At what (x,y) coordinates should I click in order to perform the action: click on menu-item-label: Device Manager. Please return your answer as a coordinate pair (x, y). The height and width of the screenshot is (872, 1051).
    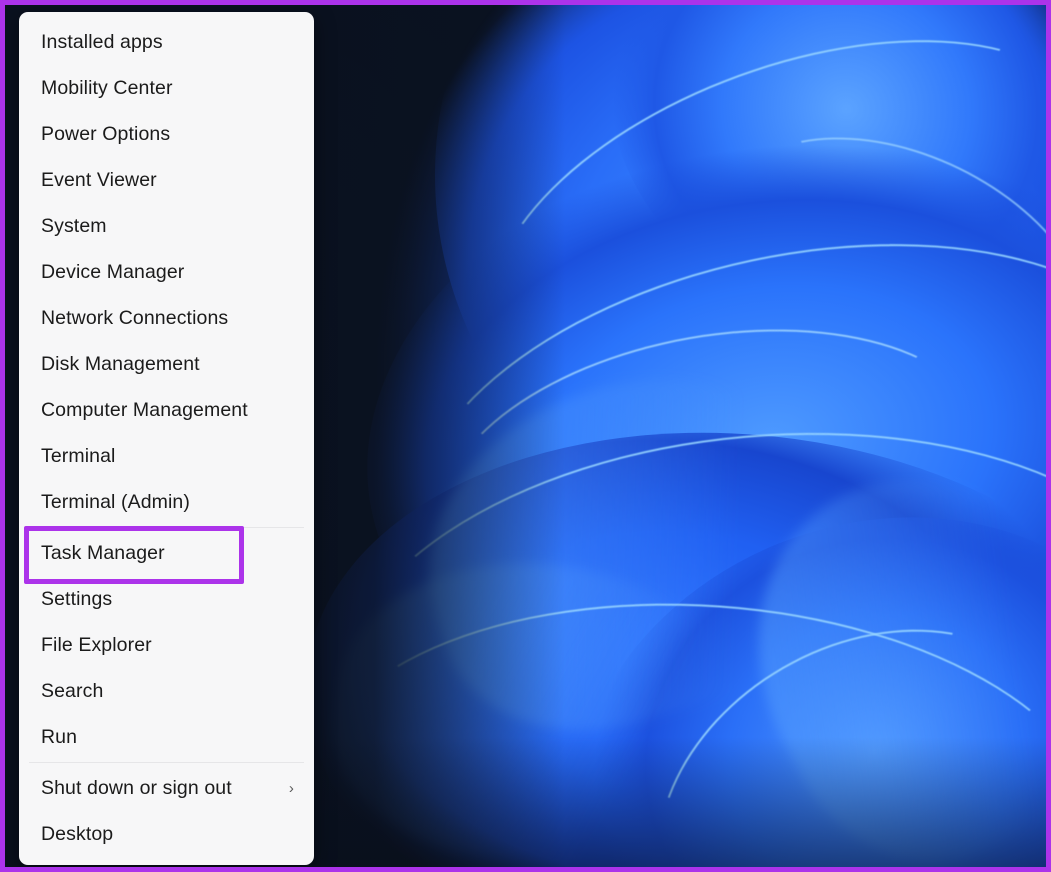
    Looking at the image, I should click on (113, 271).